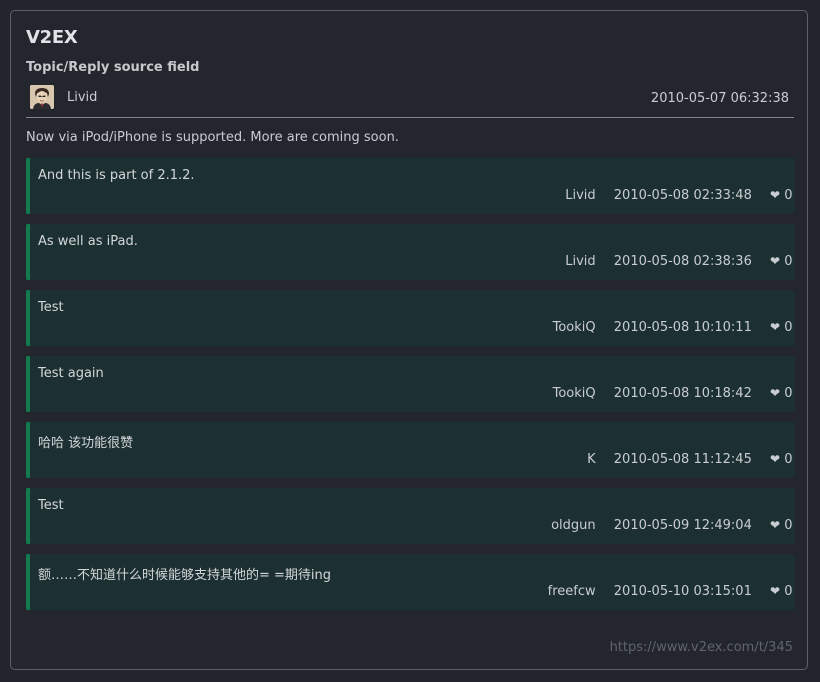 The height and width of the screenshot is (682, 820). I want to click on reply-time: 2010-05-08 02:33:48, so click(682, 195).